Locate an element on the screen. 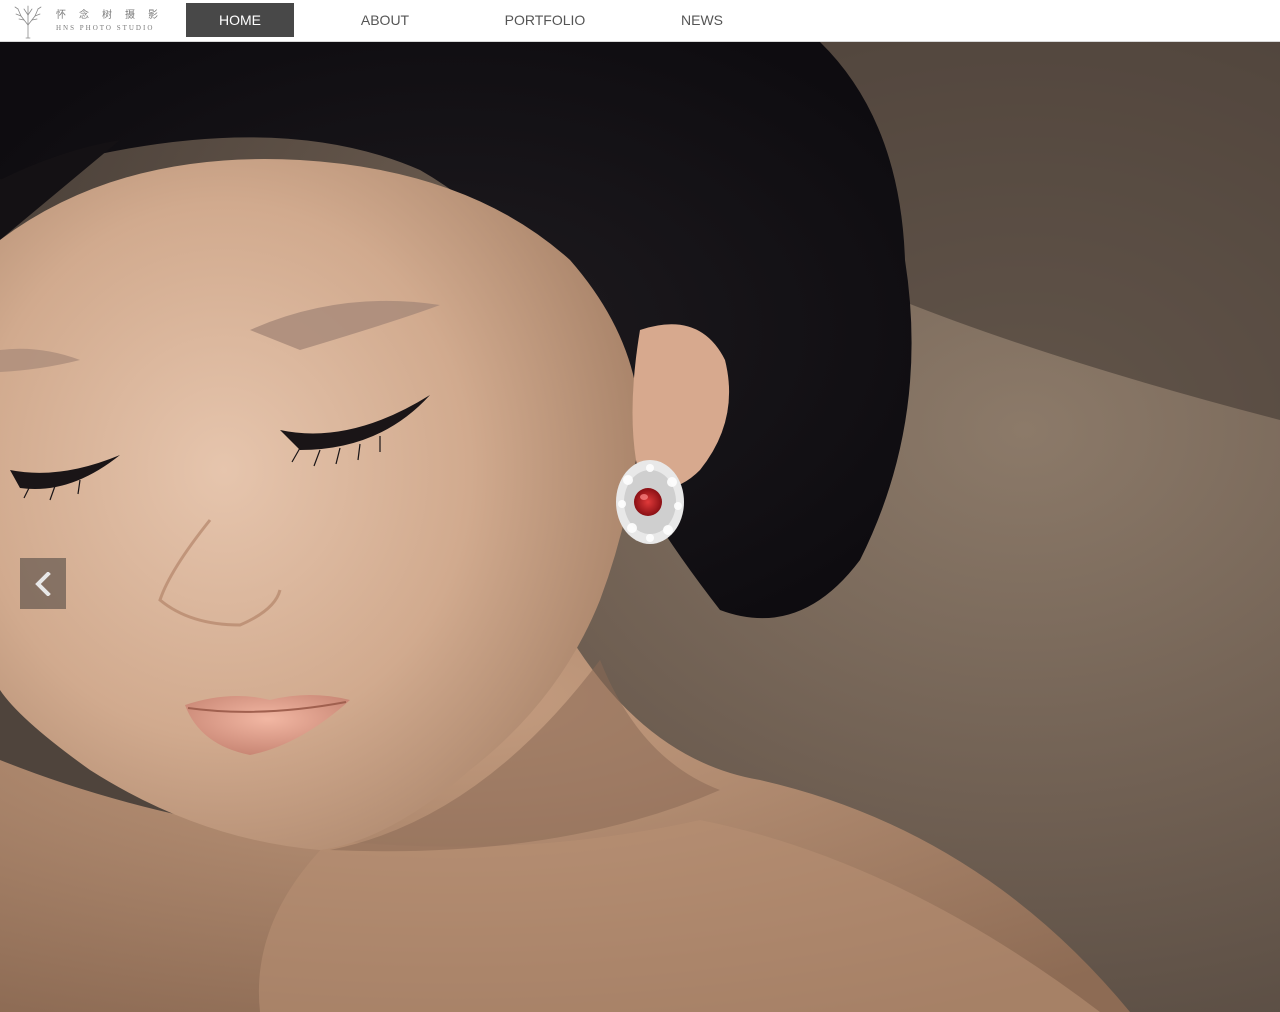 The width and height of the screenshot is (1280, 1012). nav-home: HOME is located at coordinates (240, 20).